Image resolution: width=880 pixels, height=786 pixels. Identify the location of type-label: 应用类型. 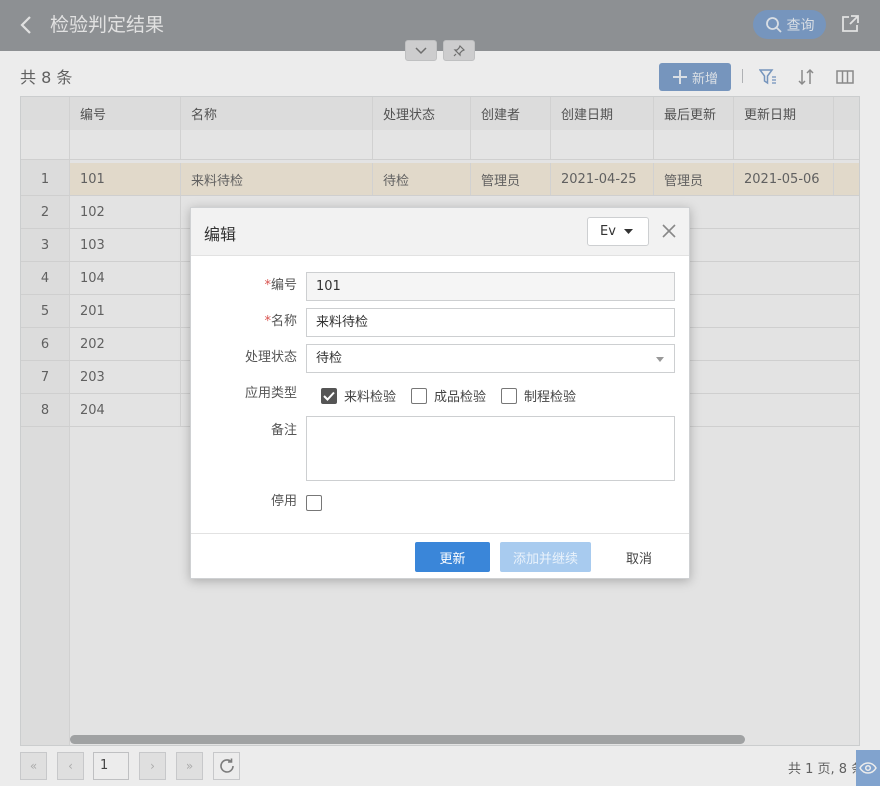
(270, 393).